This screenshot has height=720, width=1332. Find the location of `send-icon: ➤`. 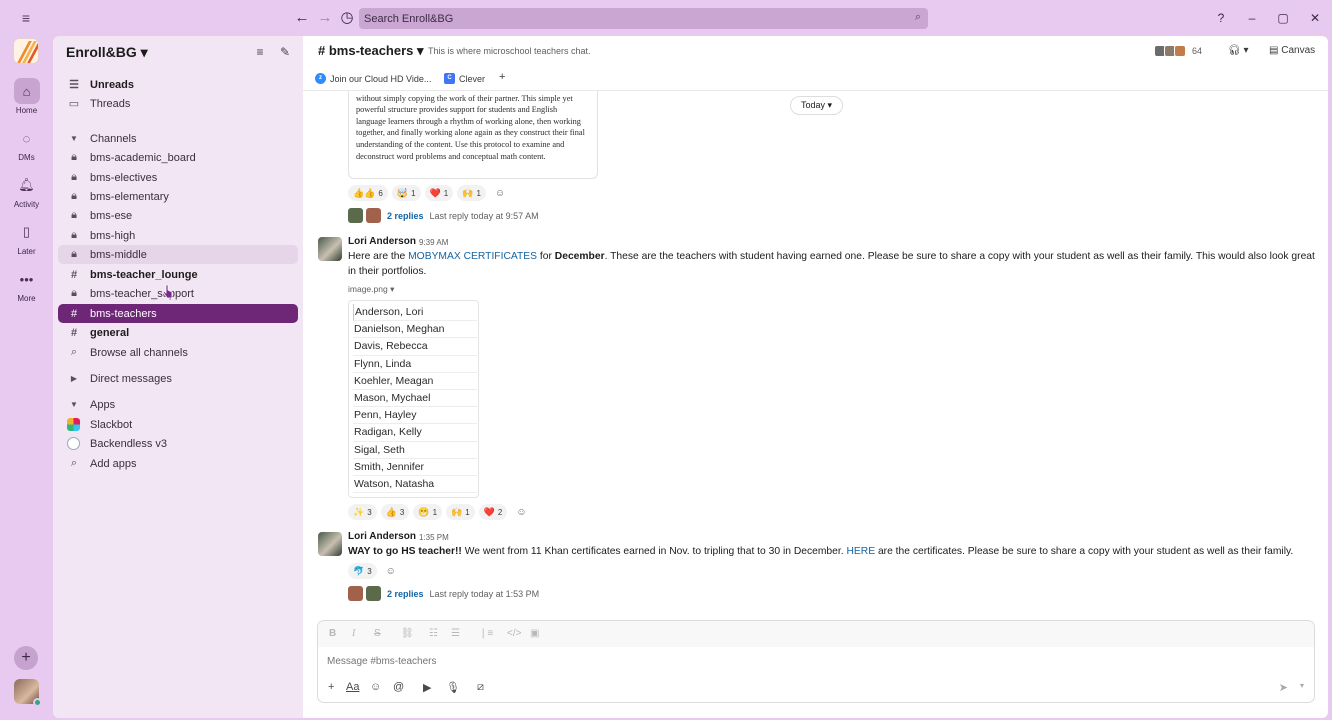

send-icon: ➤ is located at coordinates (1283, 687).